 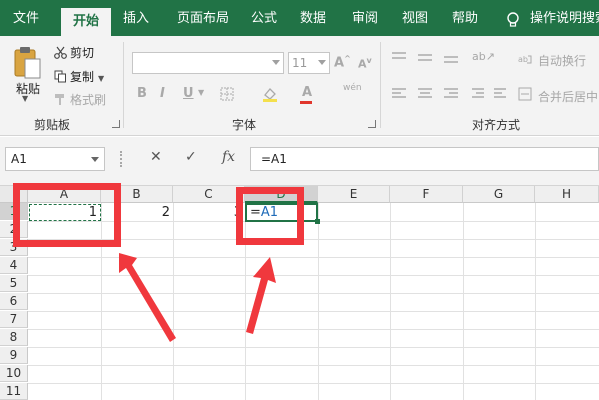 What do you see at coordinates (309, 63) in the screenshot?
I see `font-size-select: 11` at bounding box center [309, 63].